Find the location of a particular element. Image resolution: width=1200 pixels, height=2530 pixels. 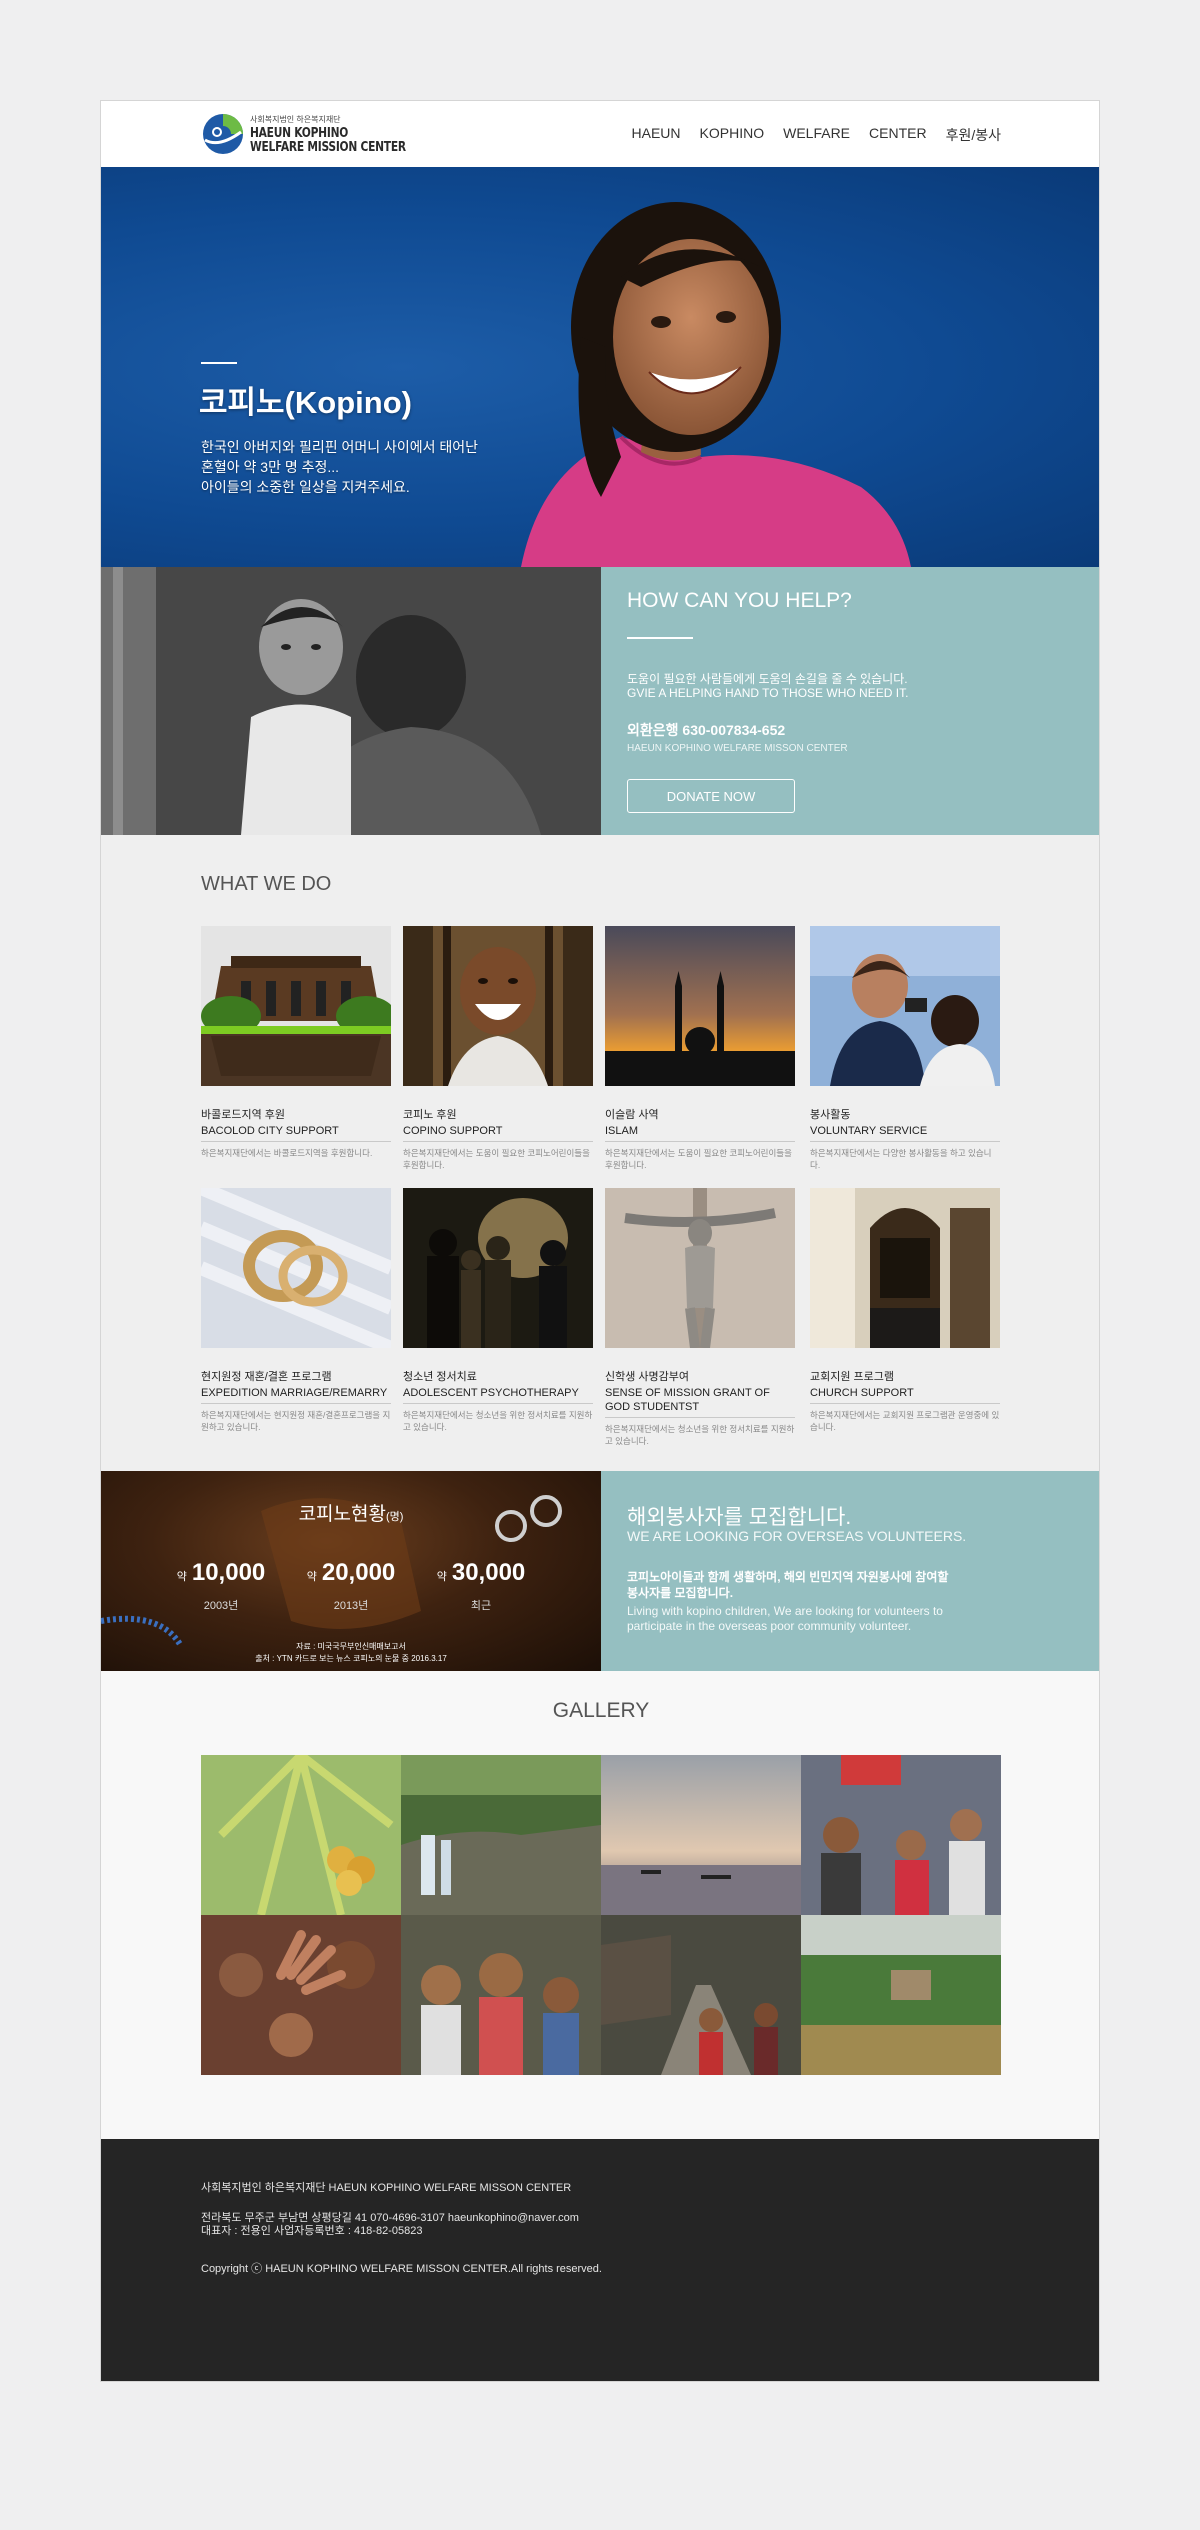

nav-haeun: HAEUN is located at coordinates (656, 135).